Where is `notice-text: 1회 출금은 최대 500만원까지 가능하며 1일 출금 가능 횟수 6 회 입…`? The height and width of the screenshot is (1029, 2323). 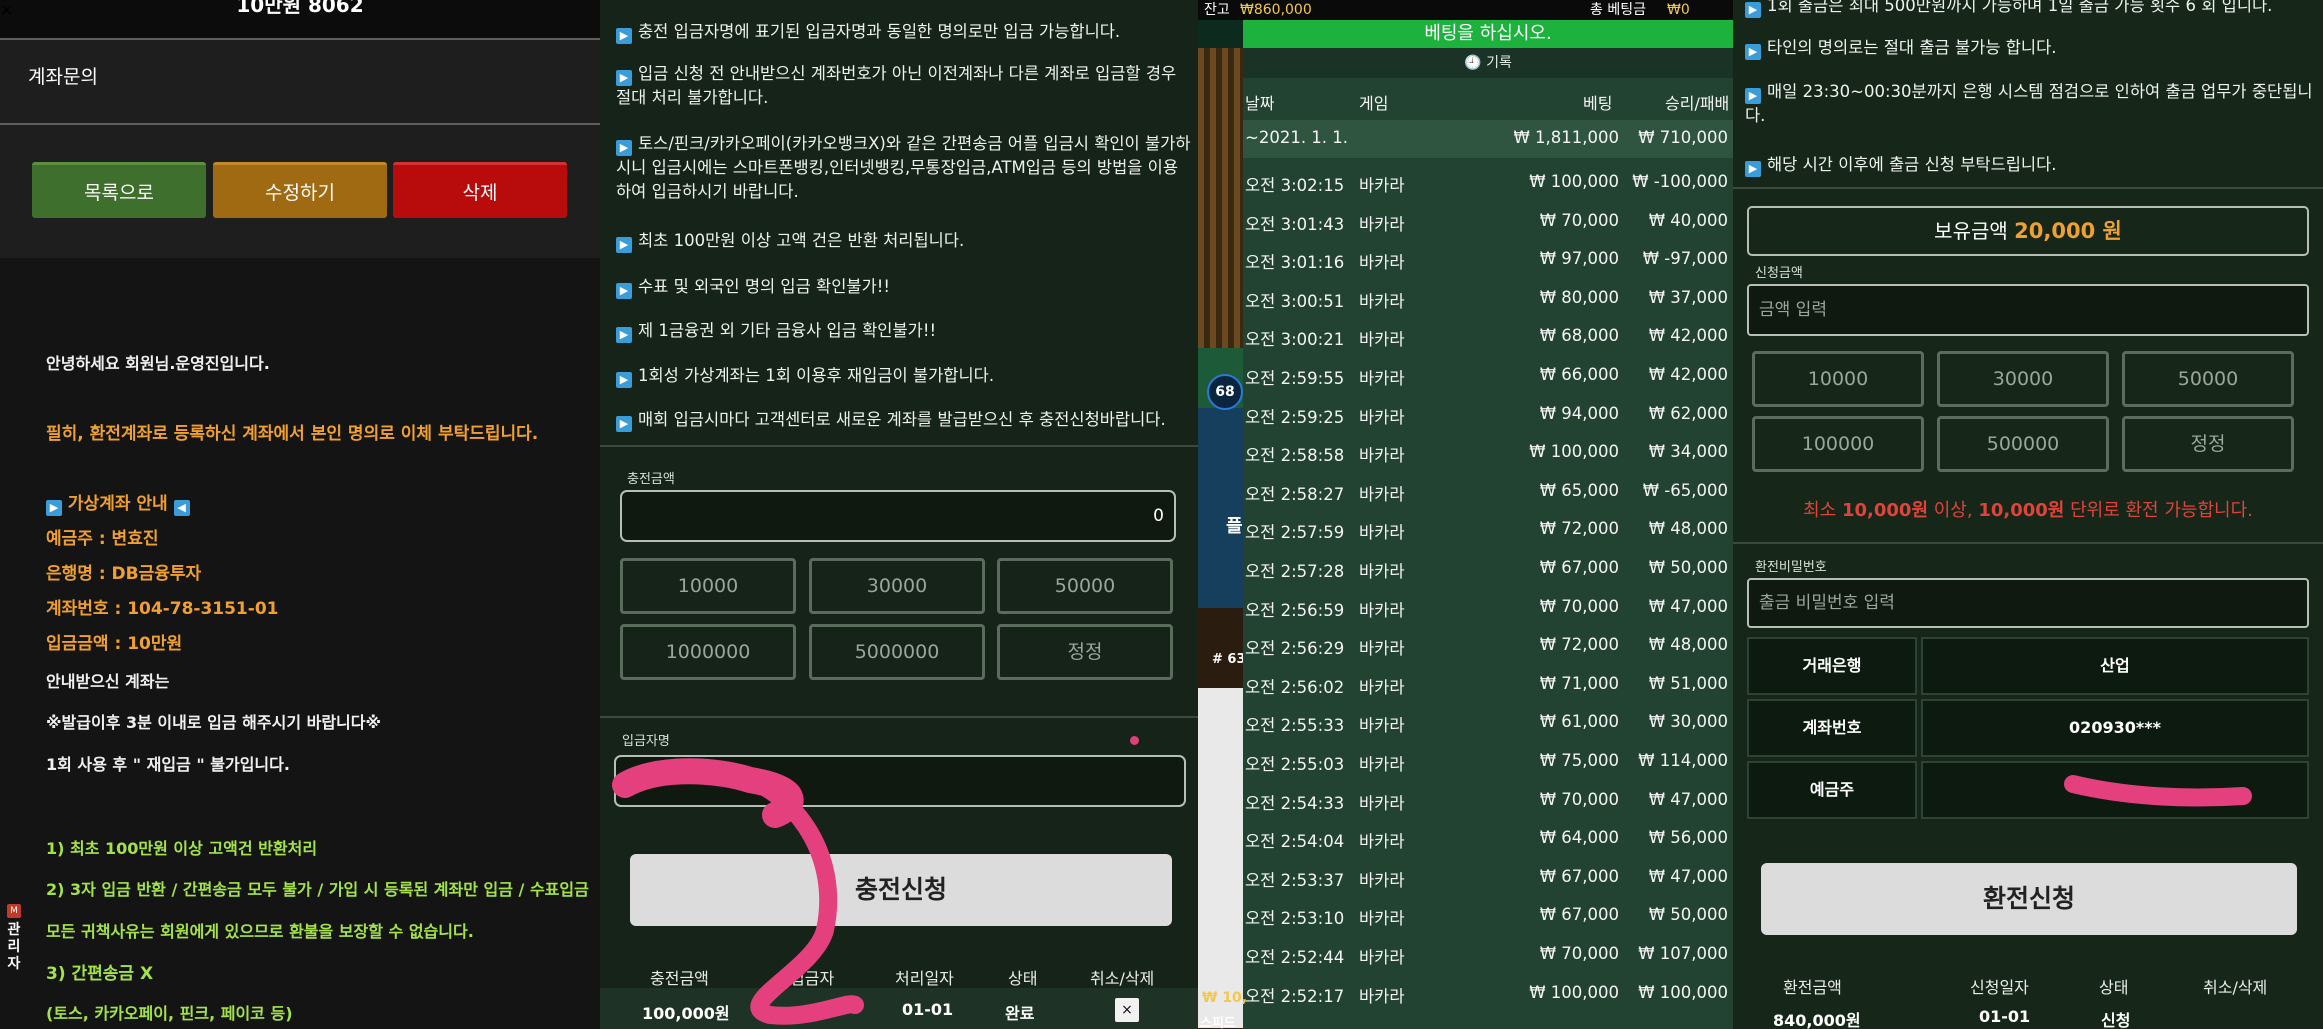
notice-text: 1회 출금은 최대 500만원까지 가능하며 1일 출금 가능 횟수 6 회 입… is located at coordinates (2020, 7).